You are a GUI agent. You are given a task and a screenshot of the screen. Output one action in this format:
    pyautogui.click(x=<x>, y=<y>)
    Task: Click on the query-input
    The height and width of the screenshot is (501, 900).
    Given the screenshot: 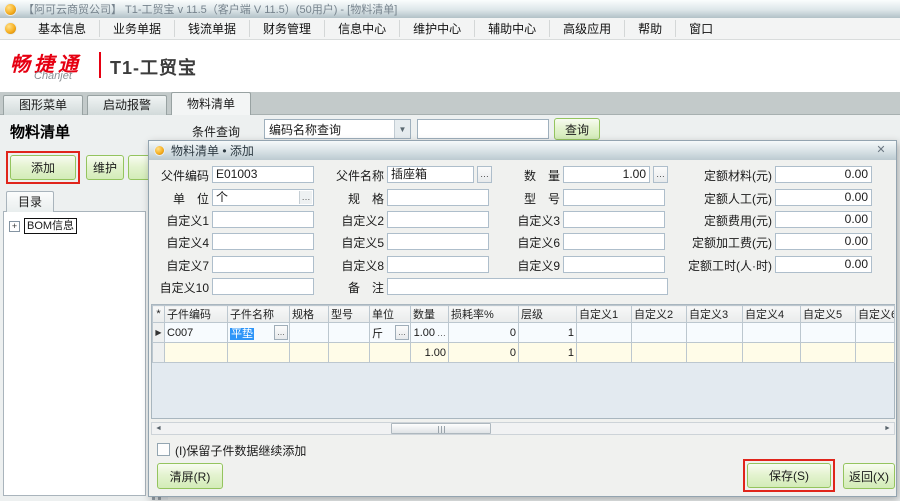 What is the action you would take?
    pyautogui.click(x=483, y=129)
    